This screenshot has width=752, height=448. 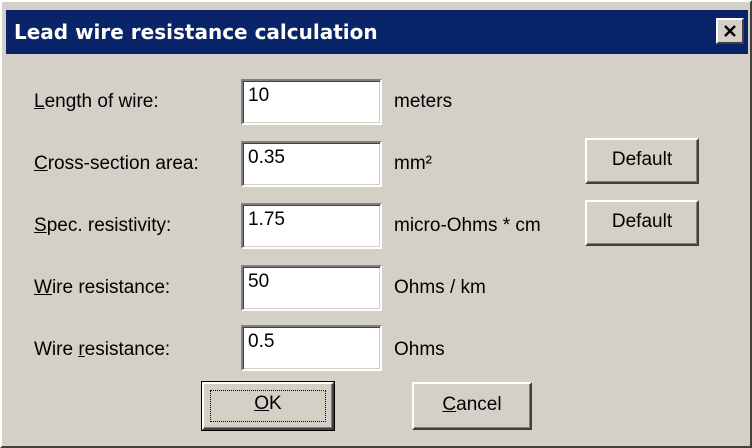 I want to click on cross-section-default-button: Default, so click(x=642, y=161).